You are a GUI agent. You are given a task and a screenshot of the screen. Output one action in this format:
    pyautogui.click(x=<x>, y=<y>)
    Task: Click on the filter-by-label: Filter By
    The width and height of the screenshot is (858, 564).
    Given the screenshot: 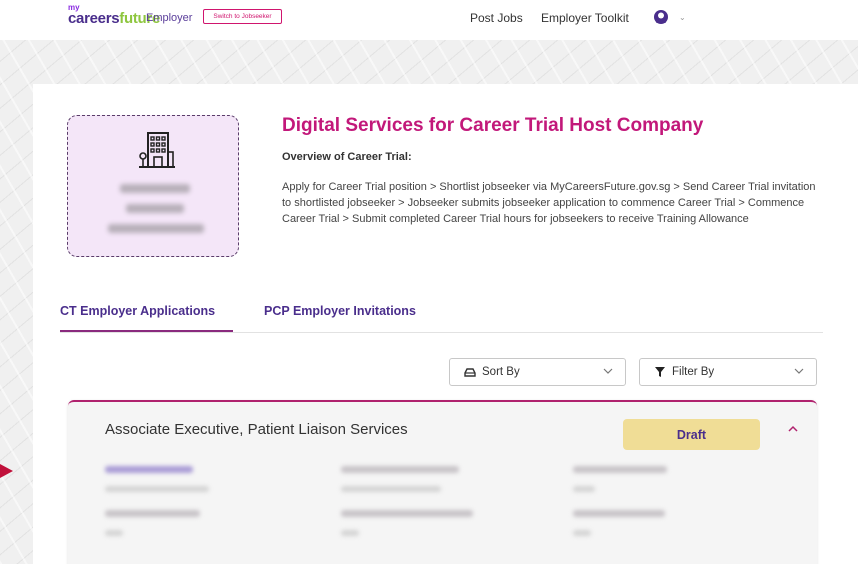 What is the action you would take?
    pyautogui.click(x=693, y=372)
    